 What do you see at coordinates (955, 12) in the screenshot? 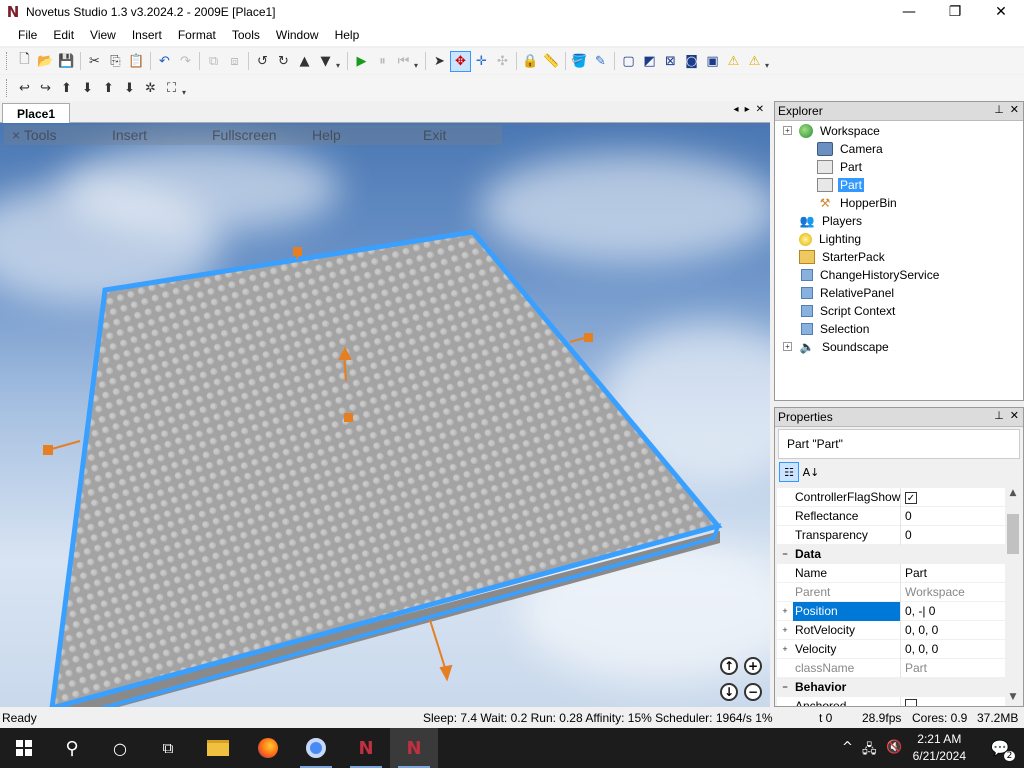
I see `maximize-button: ❐` at bounding box center [955, 12].